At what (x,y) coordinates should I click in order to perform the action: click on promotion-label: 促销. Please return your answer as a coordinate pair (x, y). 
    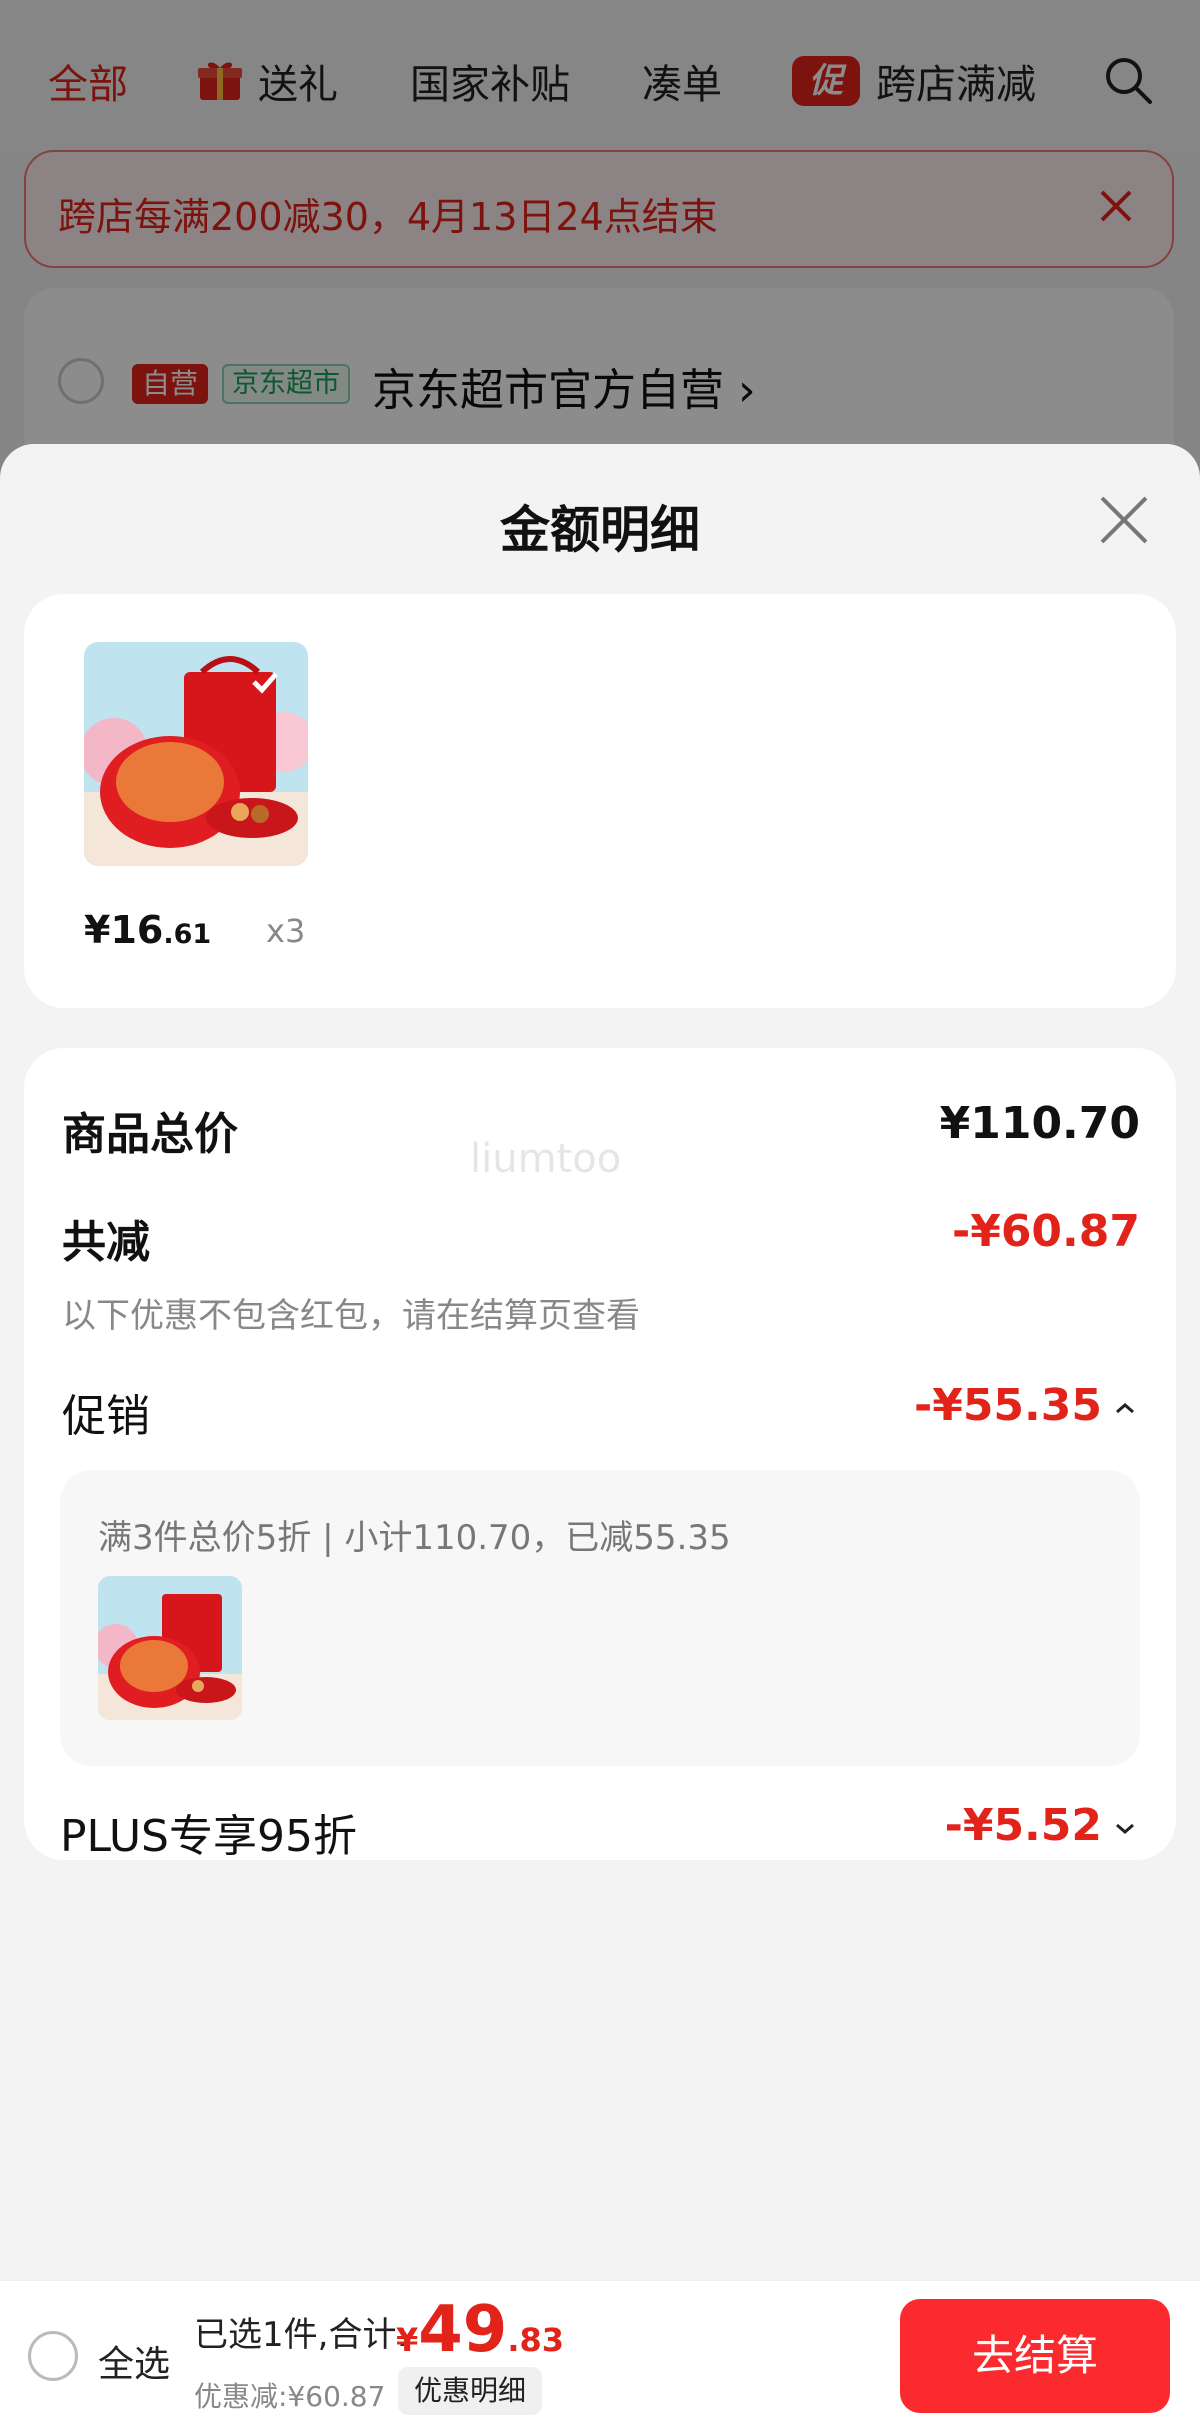
    Looking at the image, I should click on (106, 1416).